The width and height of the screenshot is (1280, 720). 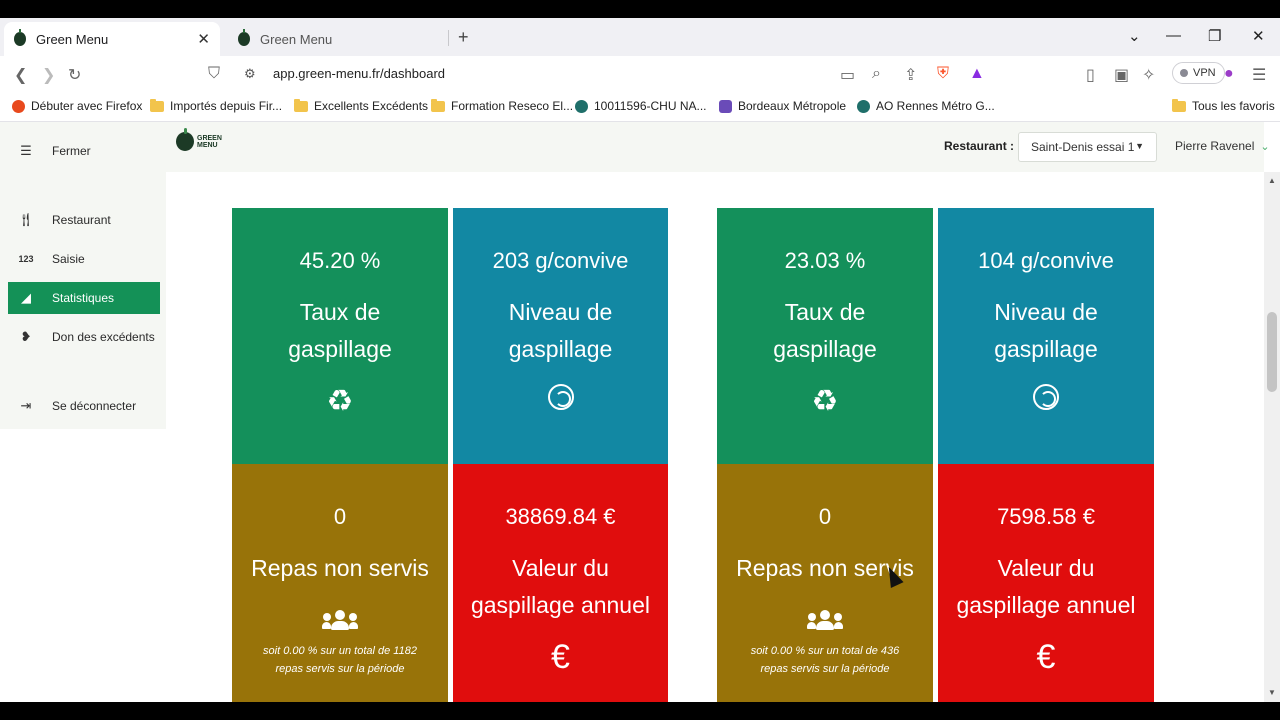 What do you see at coordinates (1214, 36) in the screenshot?
I see `restore-icon: ❐` at bounding box center [1214, 36].